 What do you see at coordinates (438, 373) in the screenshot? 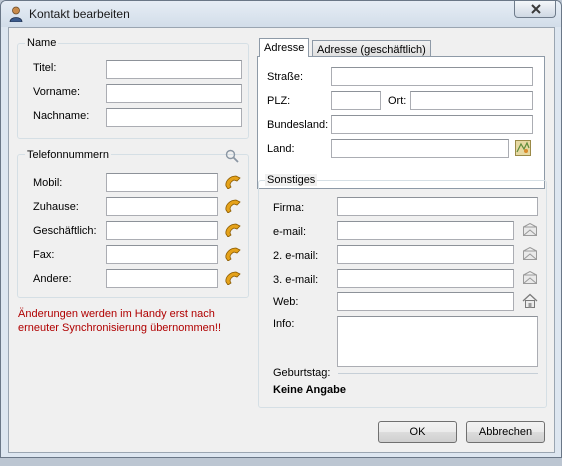
I see `birthday-separator` at bounding box center [438, 373].